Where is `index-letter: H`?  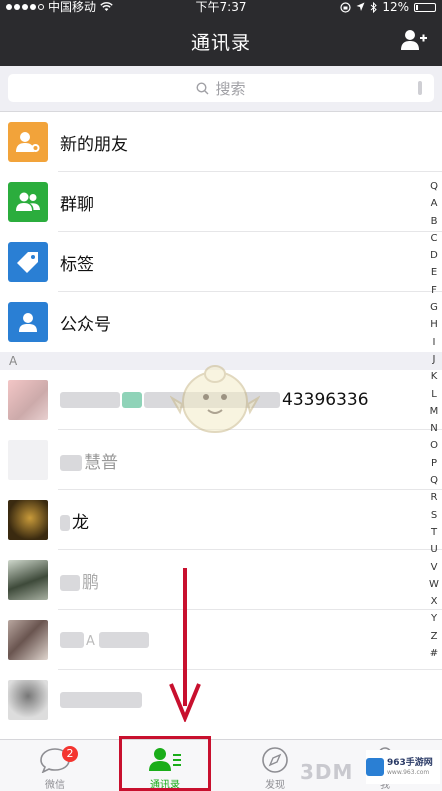
index-letter: H is located at coordinates (434, 324).